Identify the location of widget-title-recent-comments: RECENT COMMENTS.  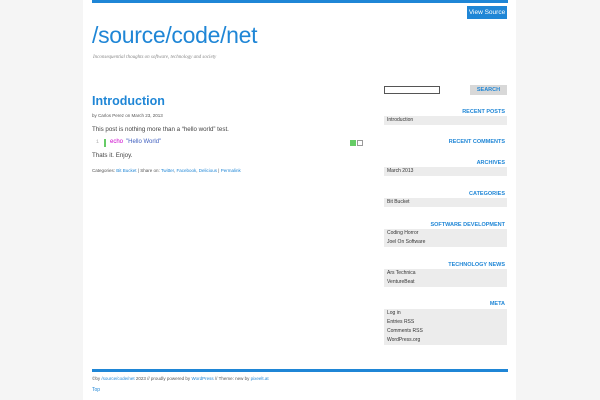
(476, 142).